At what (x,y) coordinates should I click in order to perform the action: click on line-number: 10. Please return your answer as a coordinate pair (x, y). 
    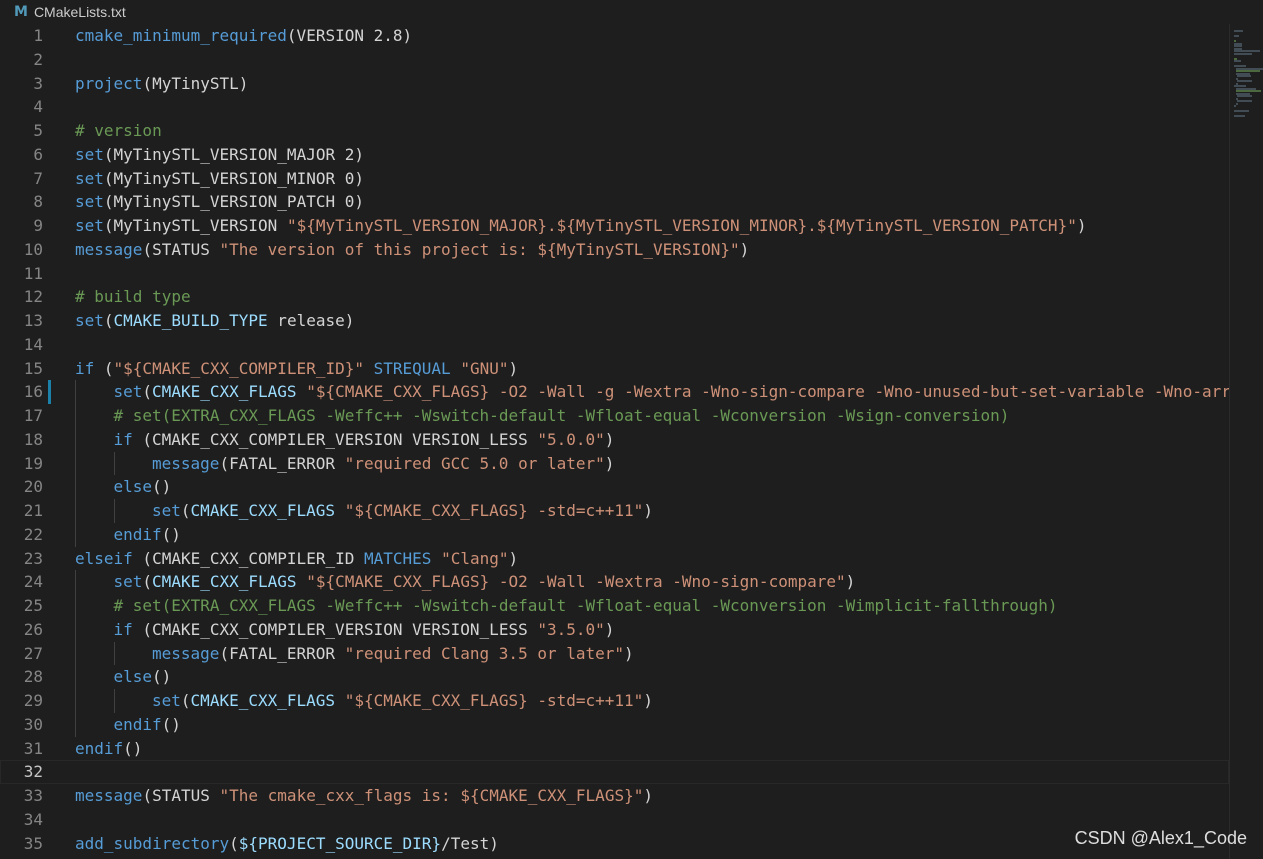
    Looking at the image, I should click on (33, 249).